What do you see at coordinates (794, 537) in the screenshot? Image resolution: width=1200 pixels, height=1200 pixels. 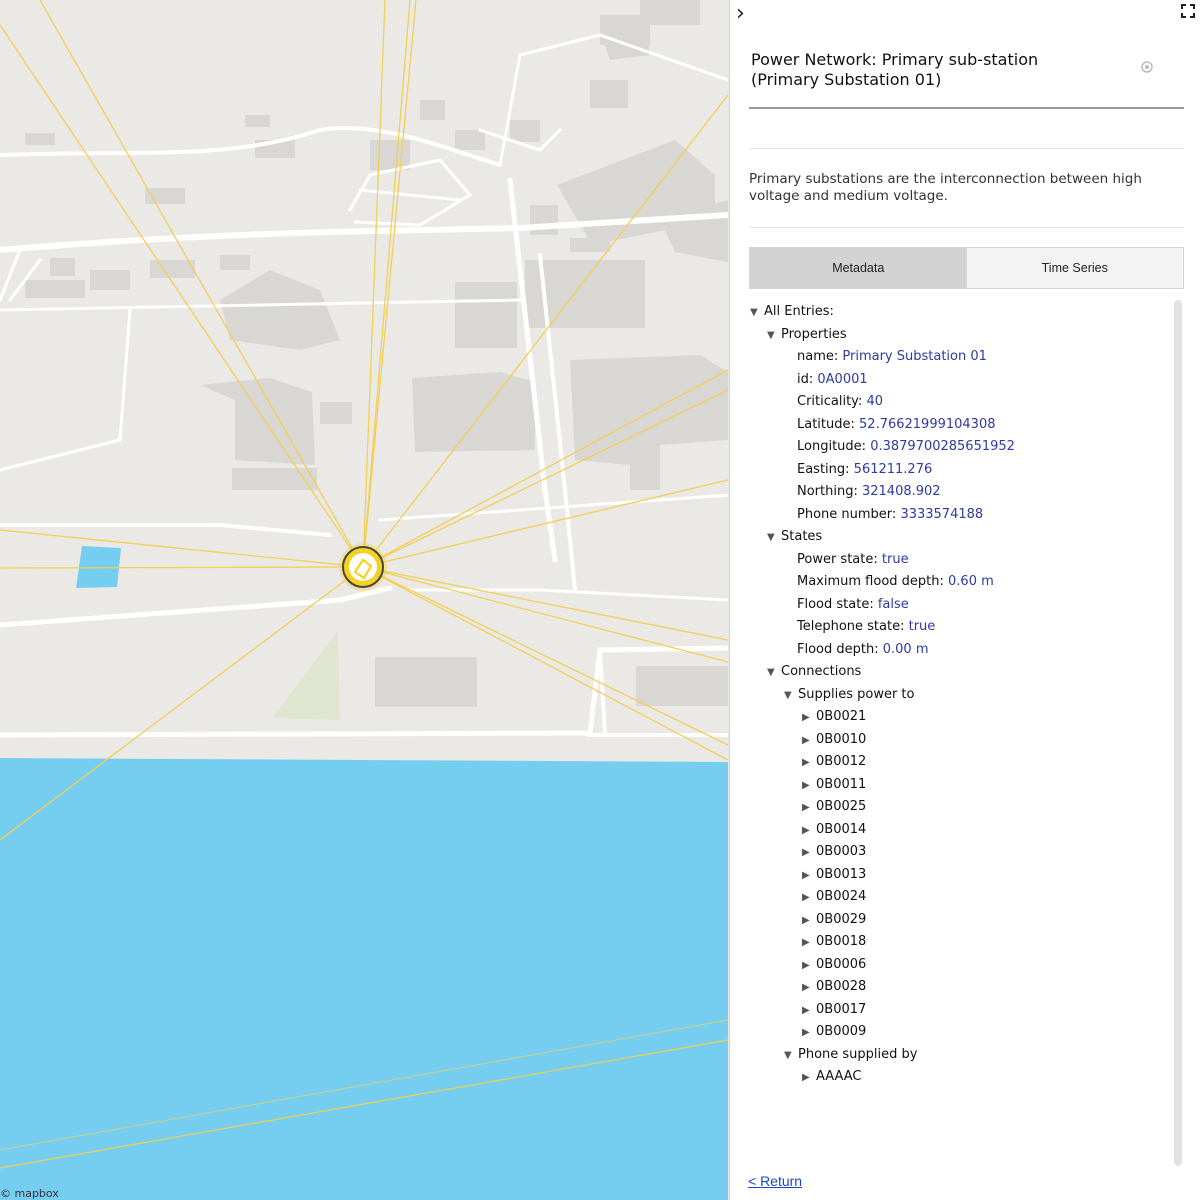 I see `tree-group-states: ▼ States` at bounding box center [794, 537].